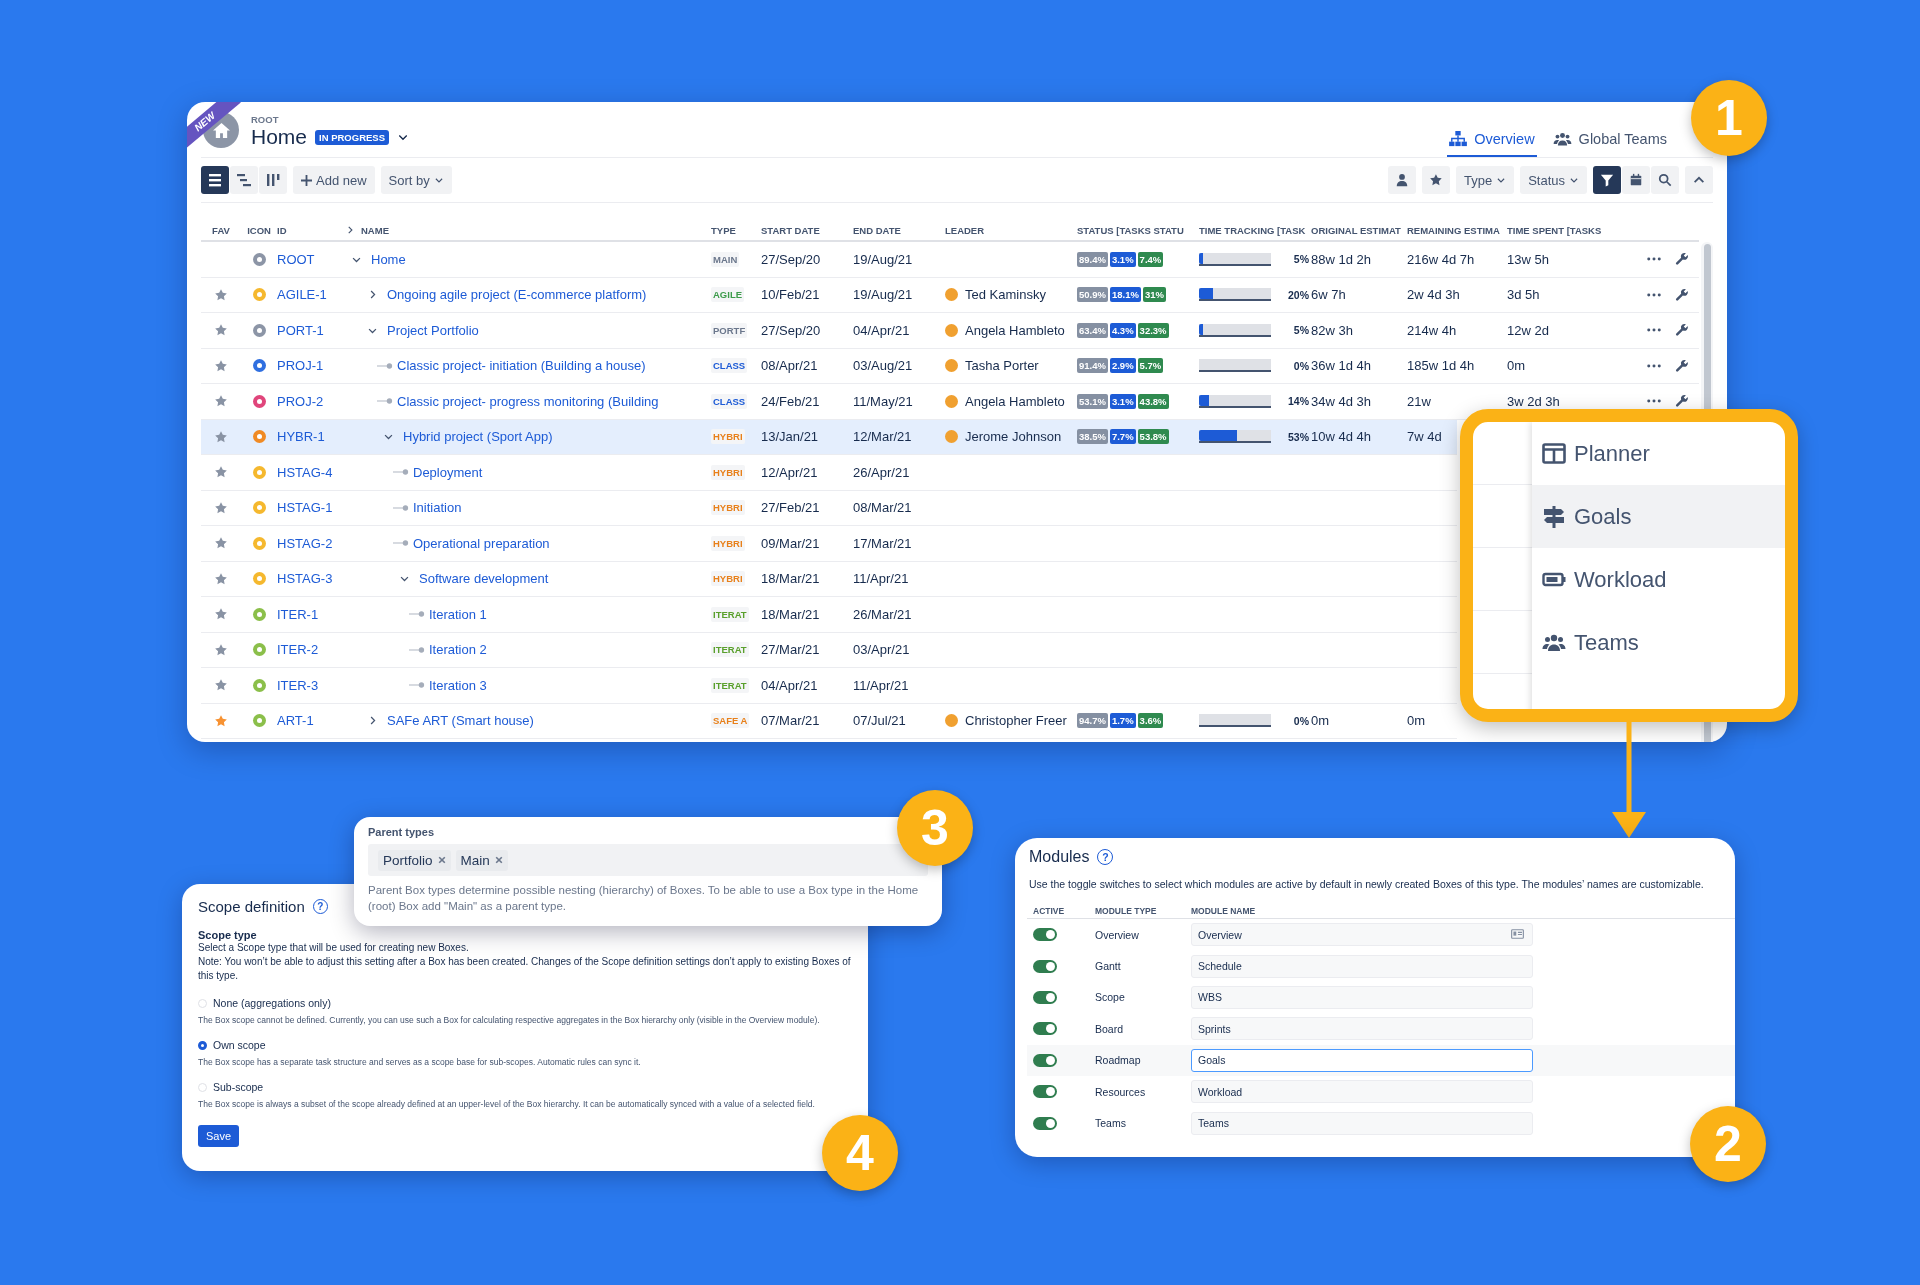 The image size is (1920, 1285). What do you see at coordinates (305, 508) in the screenshot?
I see `id-link: HSTAG-1` at bounding box center [305, 508].